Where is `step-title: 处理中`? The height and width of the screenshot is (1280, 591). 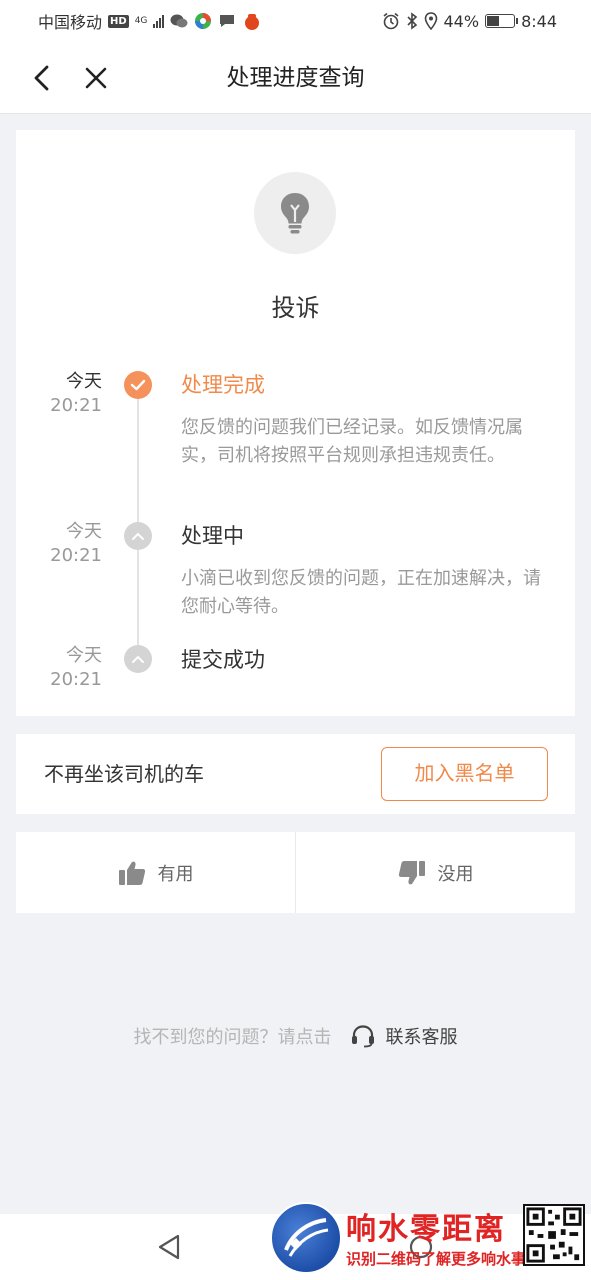 step-title: 处理中 is located at coordinates (212, 536).